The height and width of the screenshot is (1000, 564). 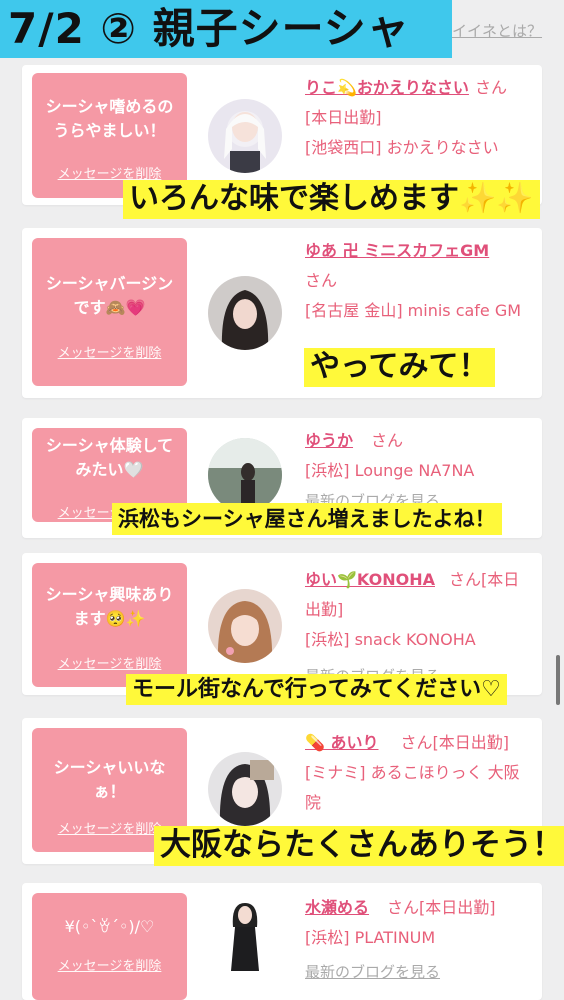 I want to click on page-title: 7/2 ② 親子シーシャ, so click(x=209, y=28).